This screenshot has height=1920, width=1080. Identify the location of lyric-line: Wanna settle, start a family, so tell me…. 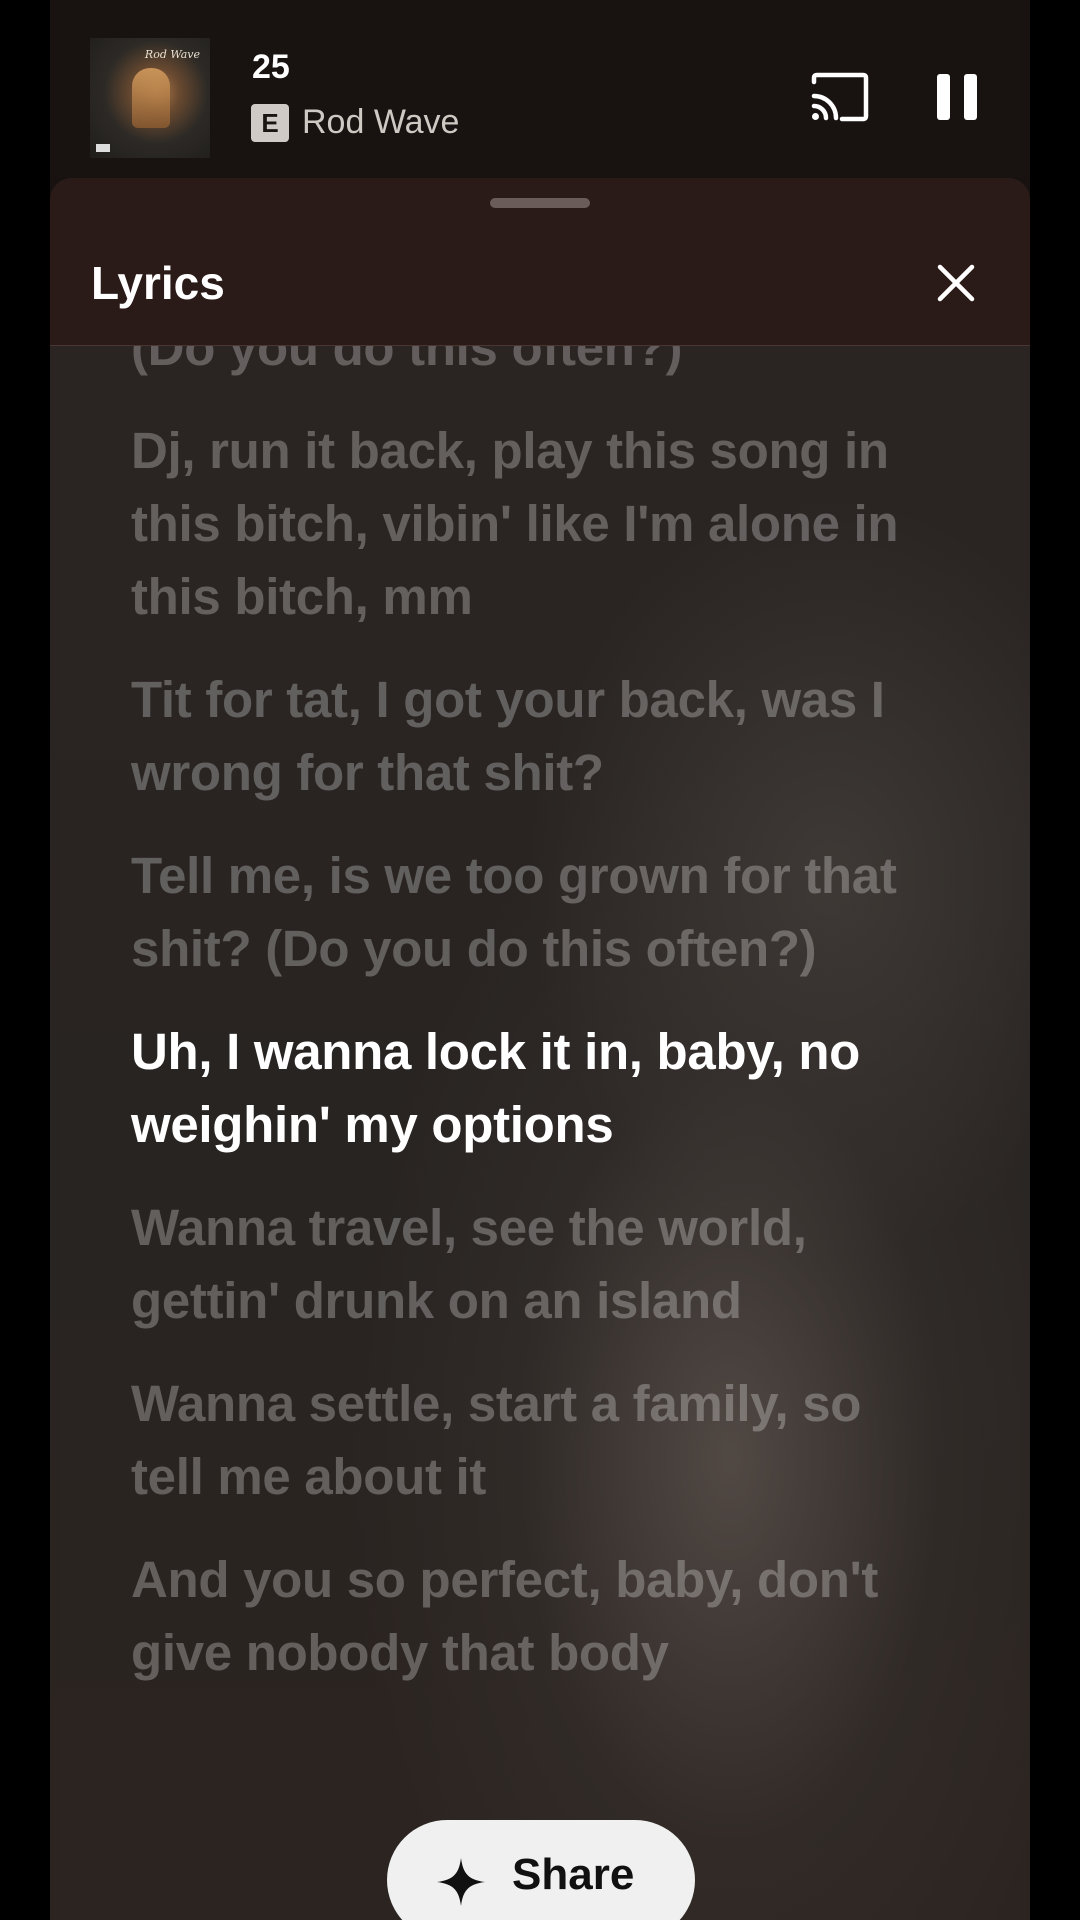
(521, 1440).